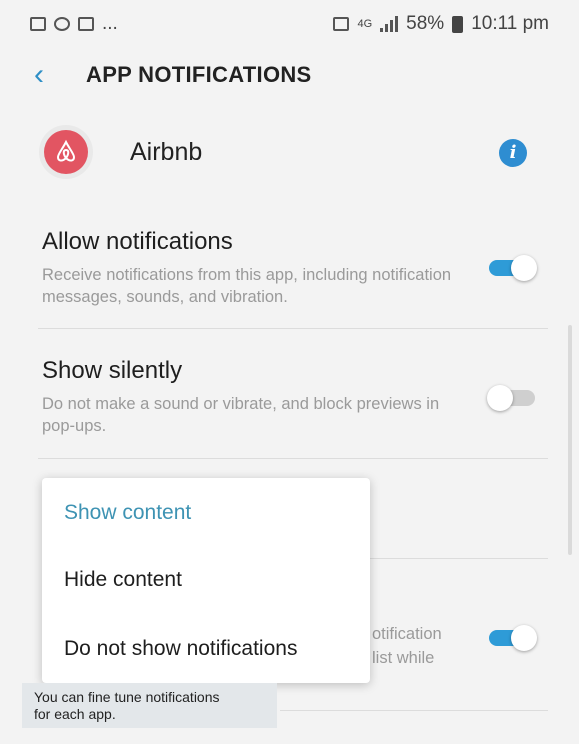  Describe the element at coordinates (62, 24) in the screenshot. I see `sync-icon` at that location.